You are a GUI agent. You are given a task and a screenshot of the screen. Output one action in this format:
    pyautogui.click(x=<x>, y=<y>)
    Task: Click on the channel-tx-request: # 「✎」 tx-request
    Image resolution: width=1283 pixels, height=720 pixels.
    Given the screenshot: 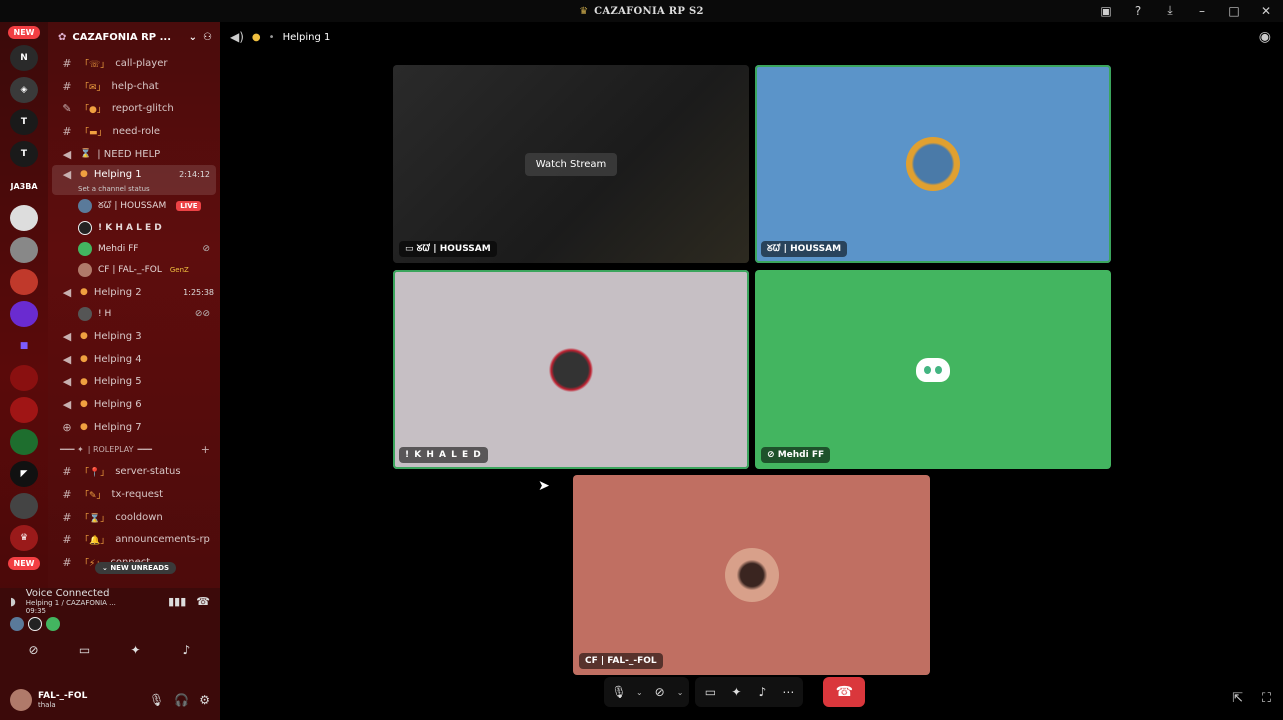 What is the action you would take?
    pyautogui.click(x=134, y=494)
    